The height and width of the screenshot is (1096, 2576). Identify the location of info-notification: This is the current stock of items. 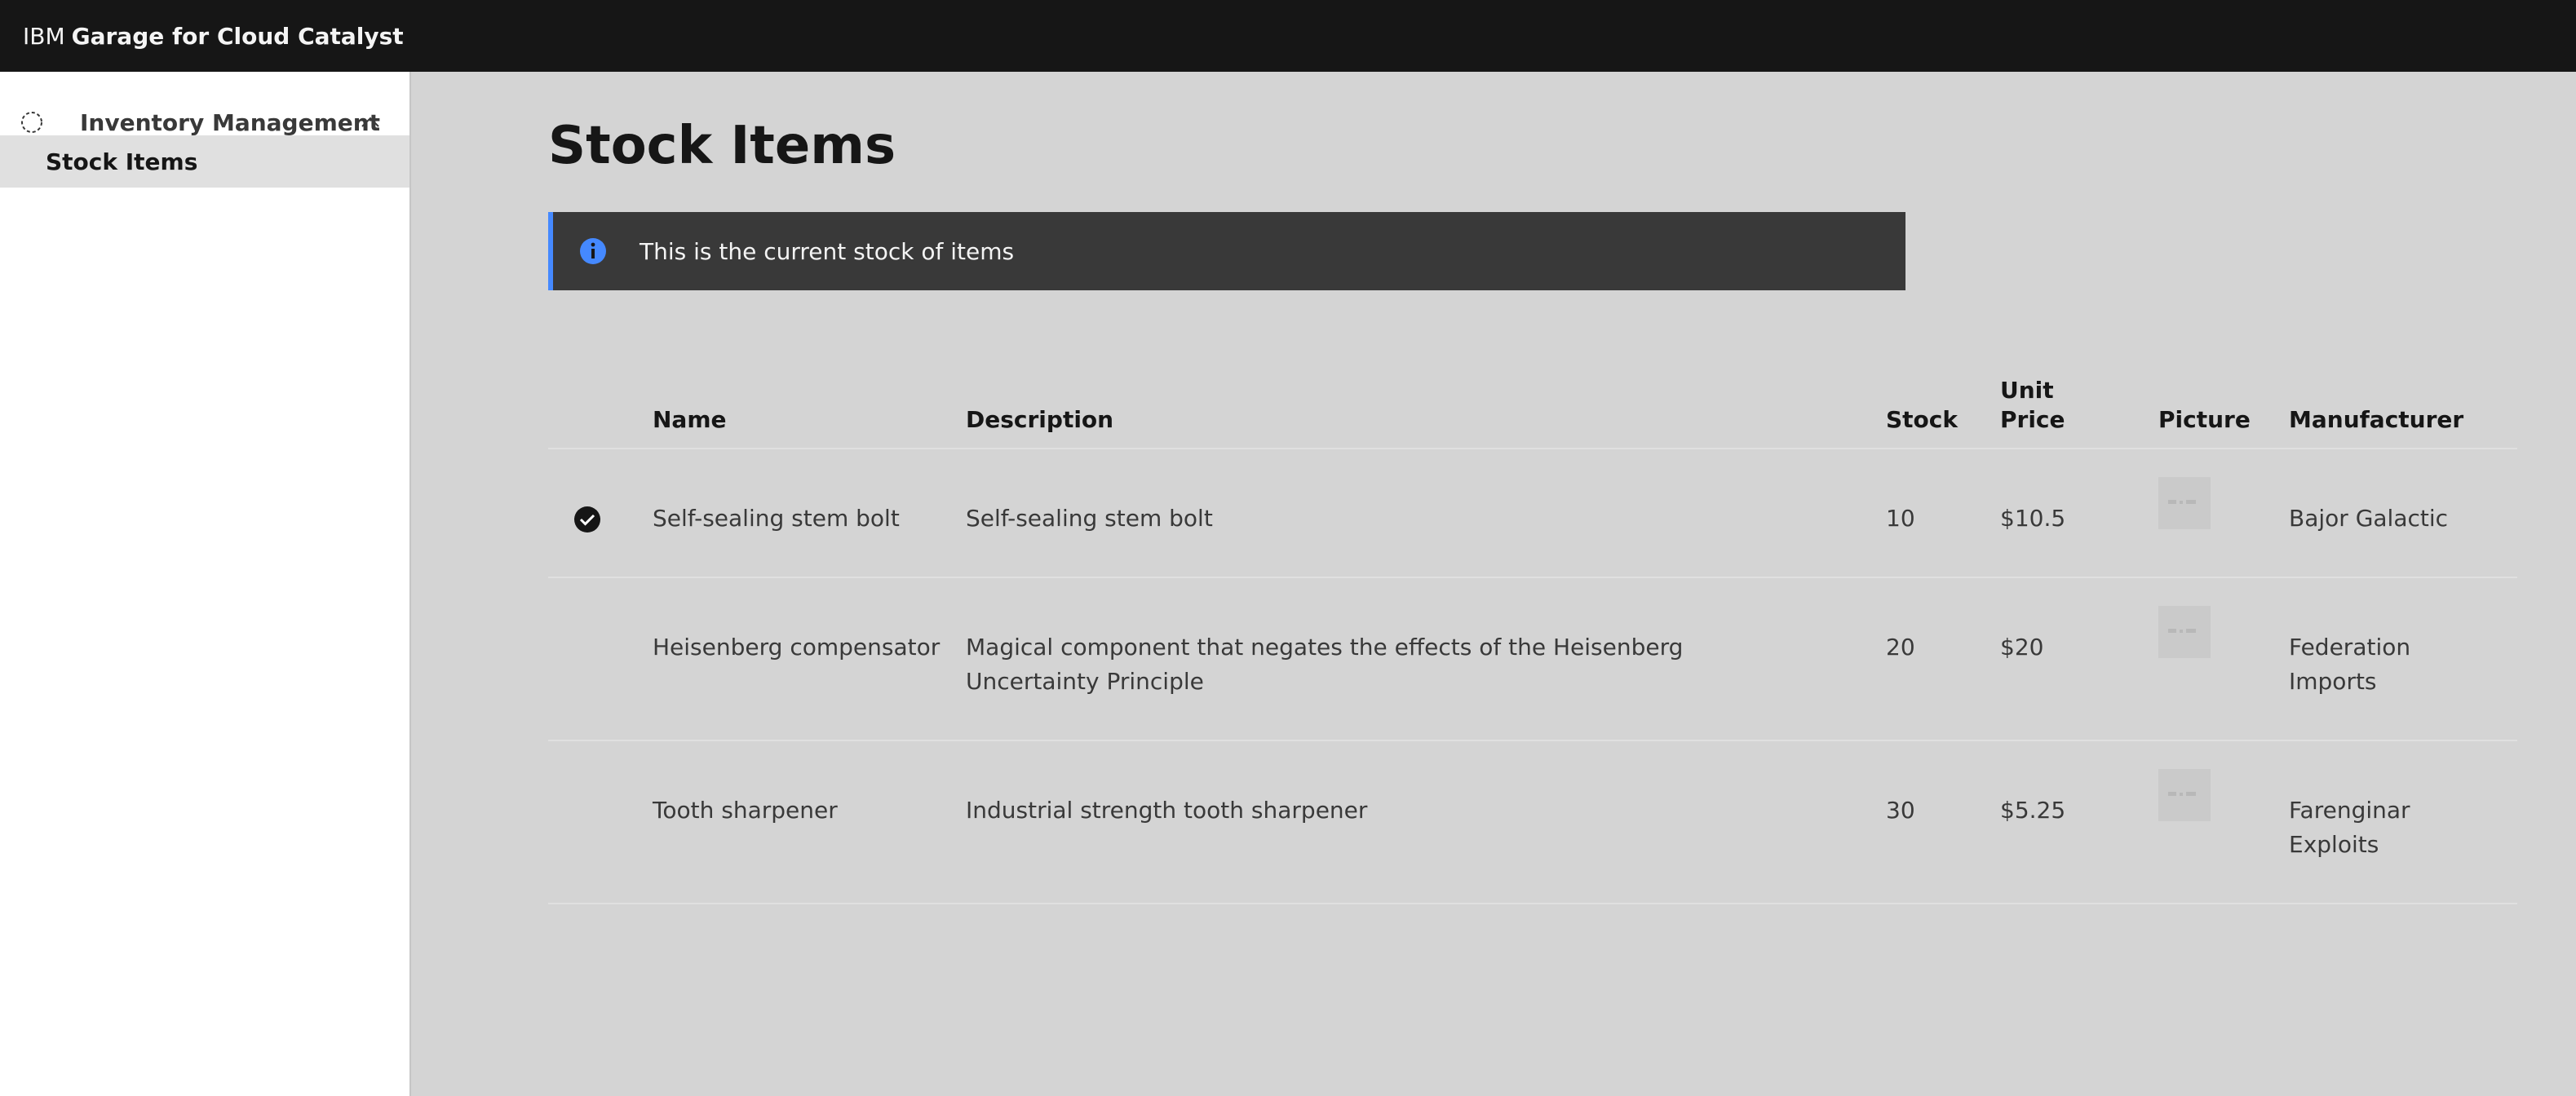
(1226, 251).